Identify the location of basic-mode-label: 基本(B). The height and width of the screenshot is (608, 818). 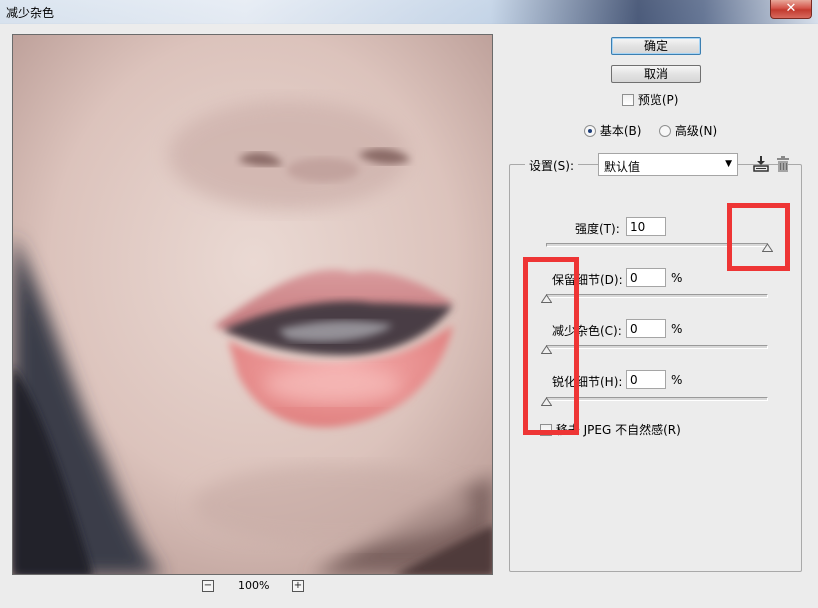
(620, 131).